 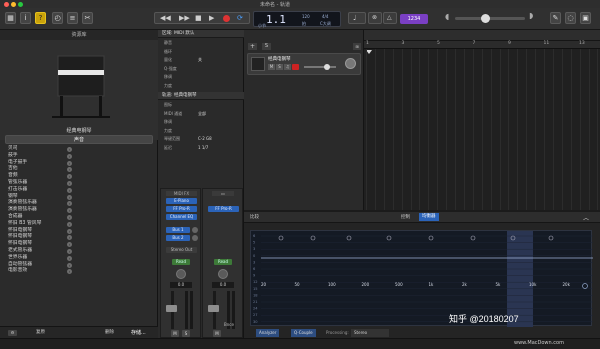 What do you see at coordinates (186, 333) in the screenshot?
I see `solo-button: S` at bounding box center [186, 333].